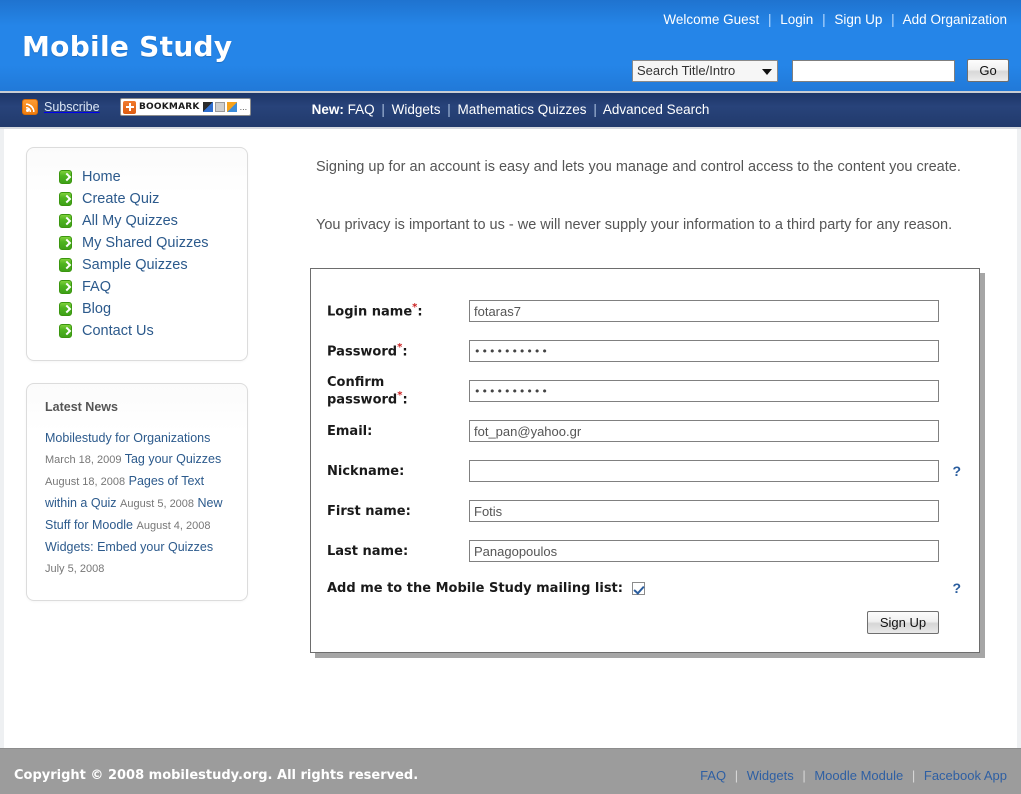  Describe the element at coordinates (75, 569) in the screenshot. I see `news-item-date: July 5, 2008` at that location.